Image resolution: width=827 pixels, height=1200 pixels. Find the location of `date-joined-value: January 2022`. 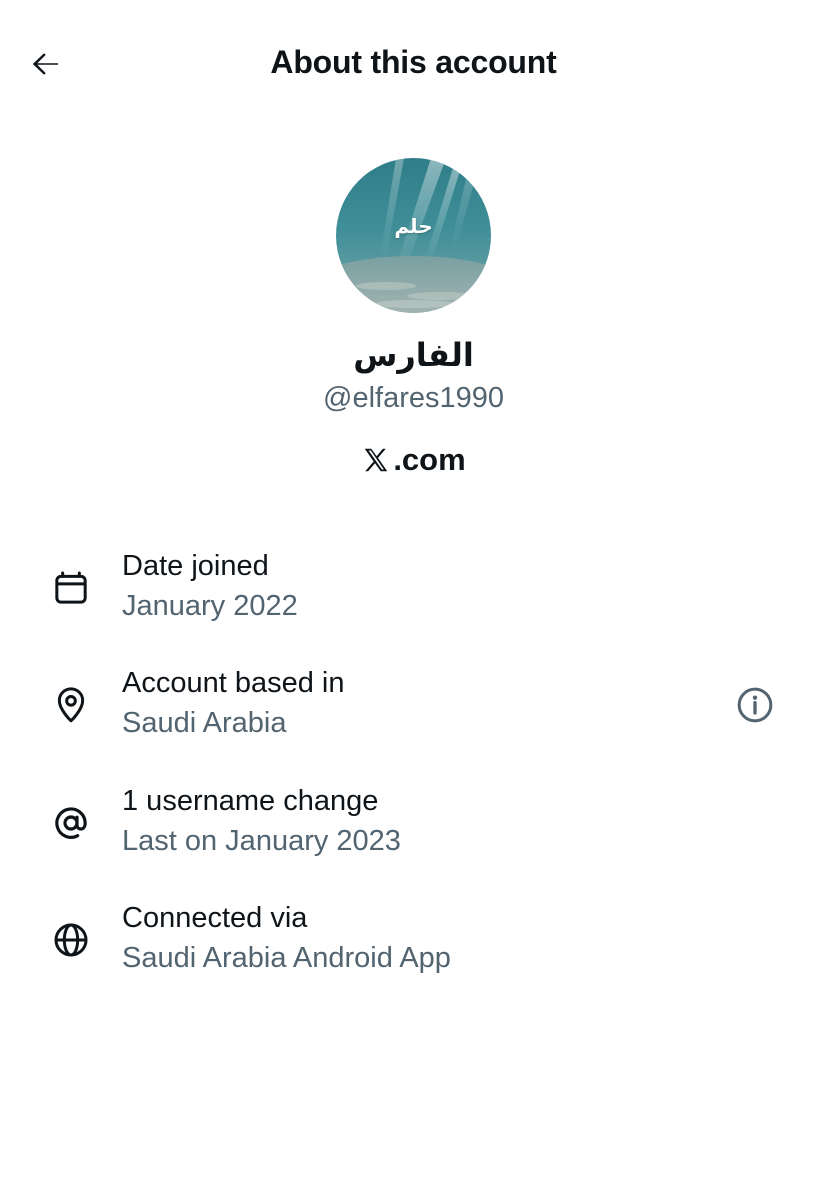

date-joined-value: January 2022 is located at coordinates (210, 606).